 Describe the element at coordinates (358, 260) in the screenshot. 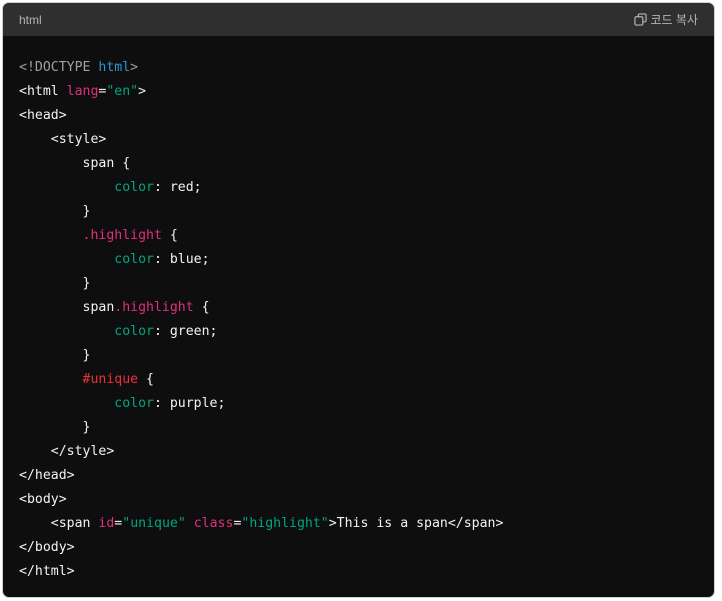

I see `code-line: color: blue;` at that location.